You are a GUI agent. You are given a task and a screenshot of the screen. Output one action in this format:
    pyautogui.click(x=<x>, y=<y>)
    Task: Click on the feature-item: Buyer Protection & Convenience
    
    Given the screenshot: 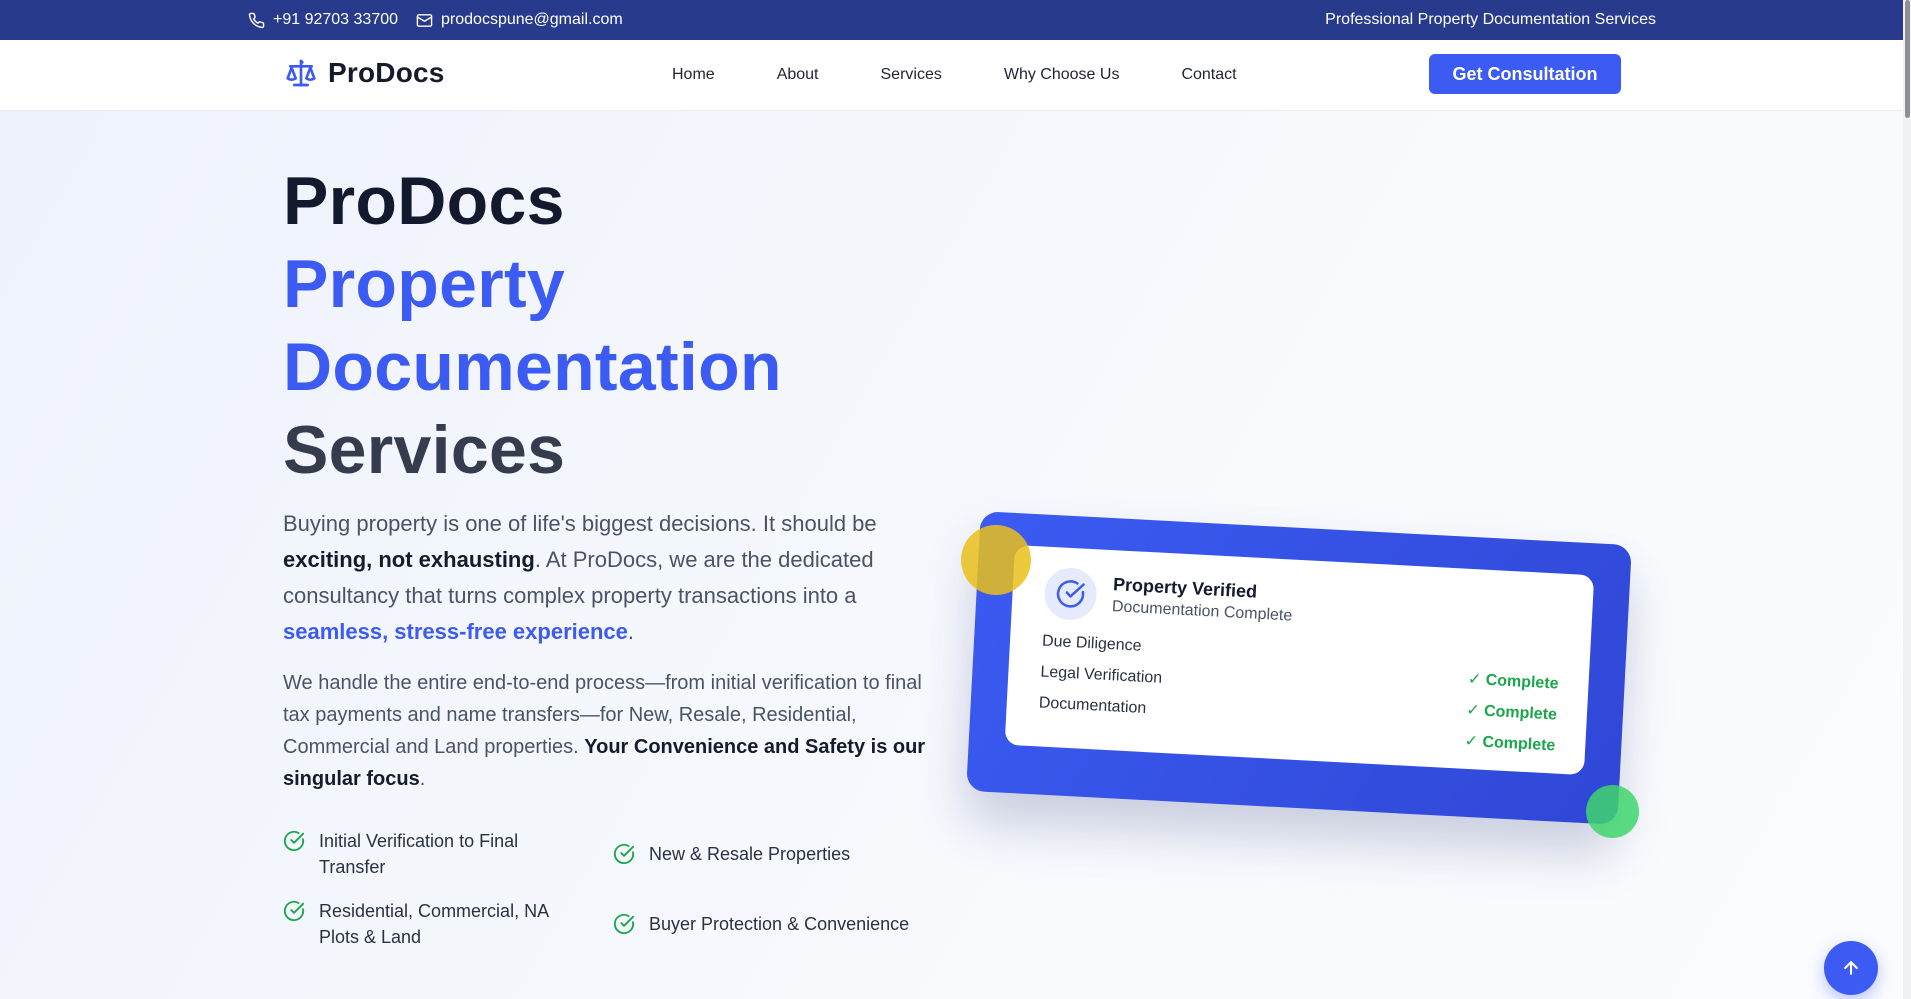 What is the action you would take?
    pyautogui.click(x=778, y=924)
    